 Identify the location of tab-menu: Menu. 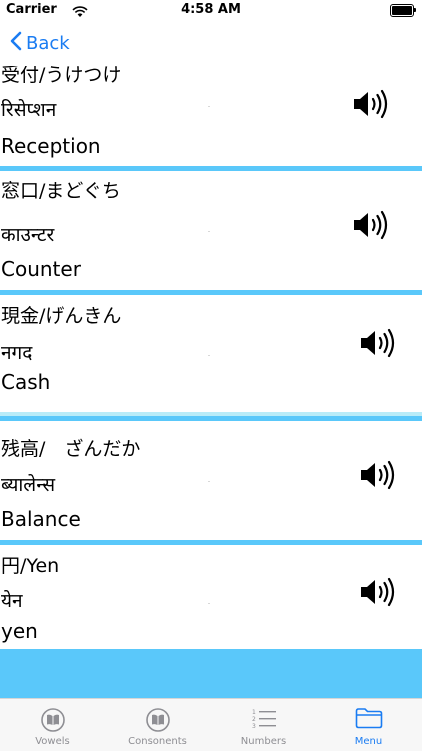
(368, 725).